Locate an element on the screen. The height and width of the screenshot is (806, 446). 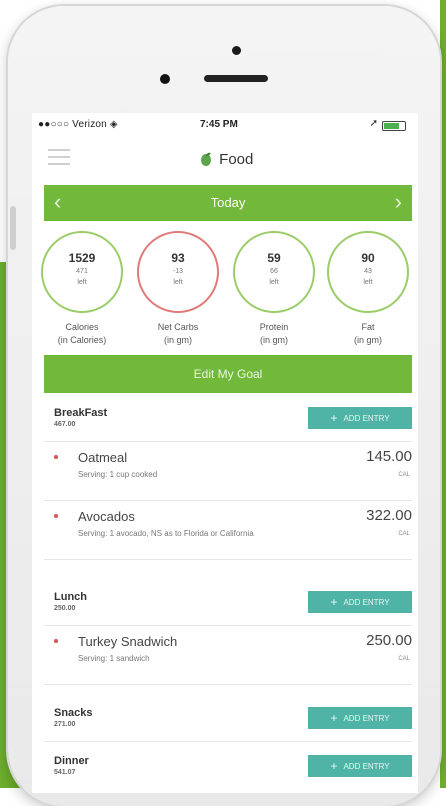
goal-protein: 59 66 left Protein (in gm) is located at coordinates (274, 289).